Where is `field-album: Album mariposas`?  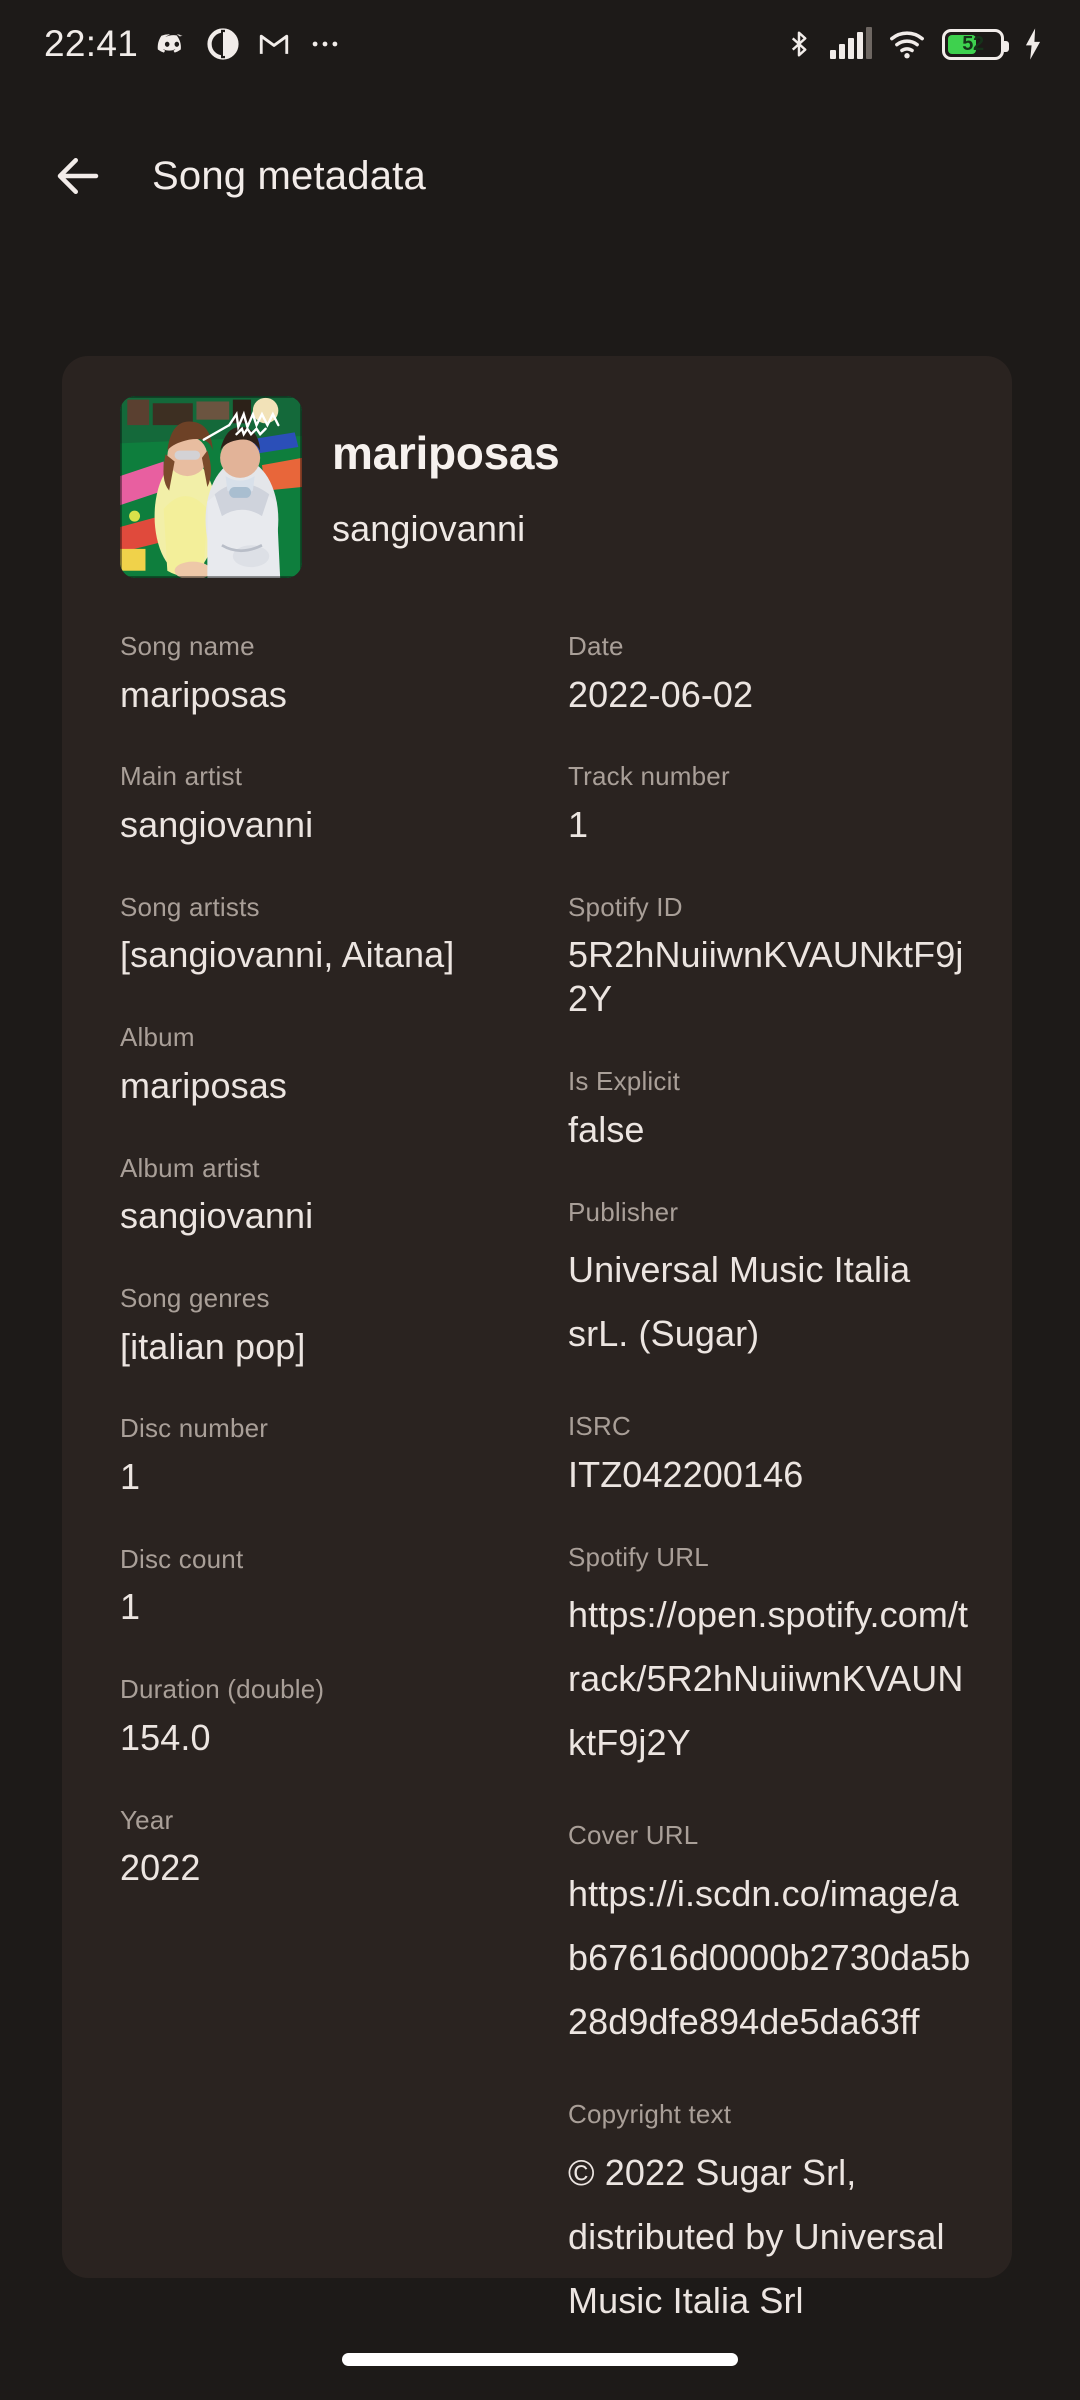
field-album: Album mariposas is located at coordinates (334, 1064).